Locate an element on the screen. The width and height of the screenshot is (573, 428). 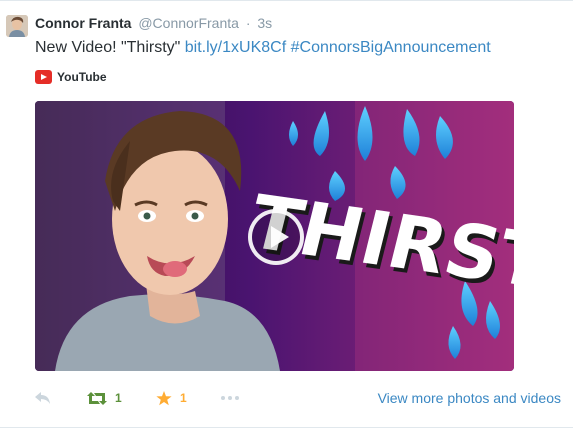
hashtag-link: #ConnorsBigAnnouncement is located at coordinates (391, 47).